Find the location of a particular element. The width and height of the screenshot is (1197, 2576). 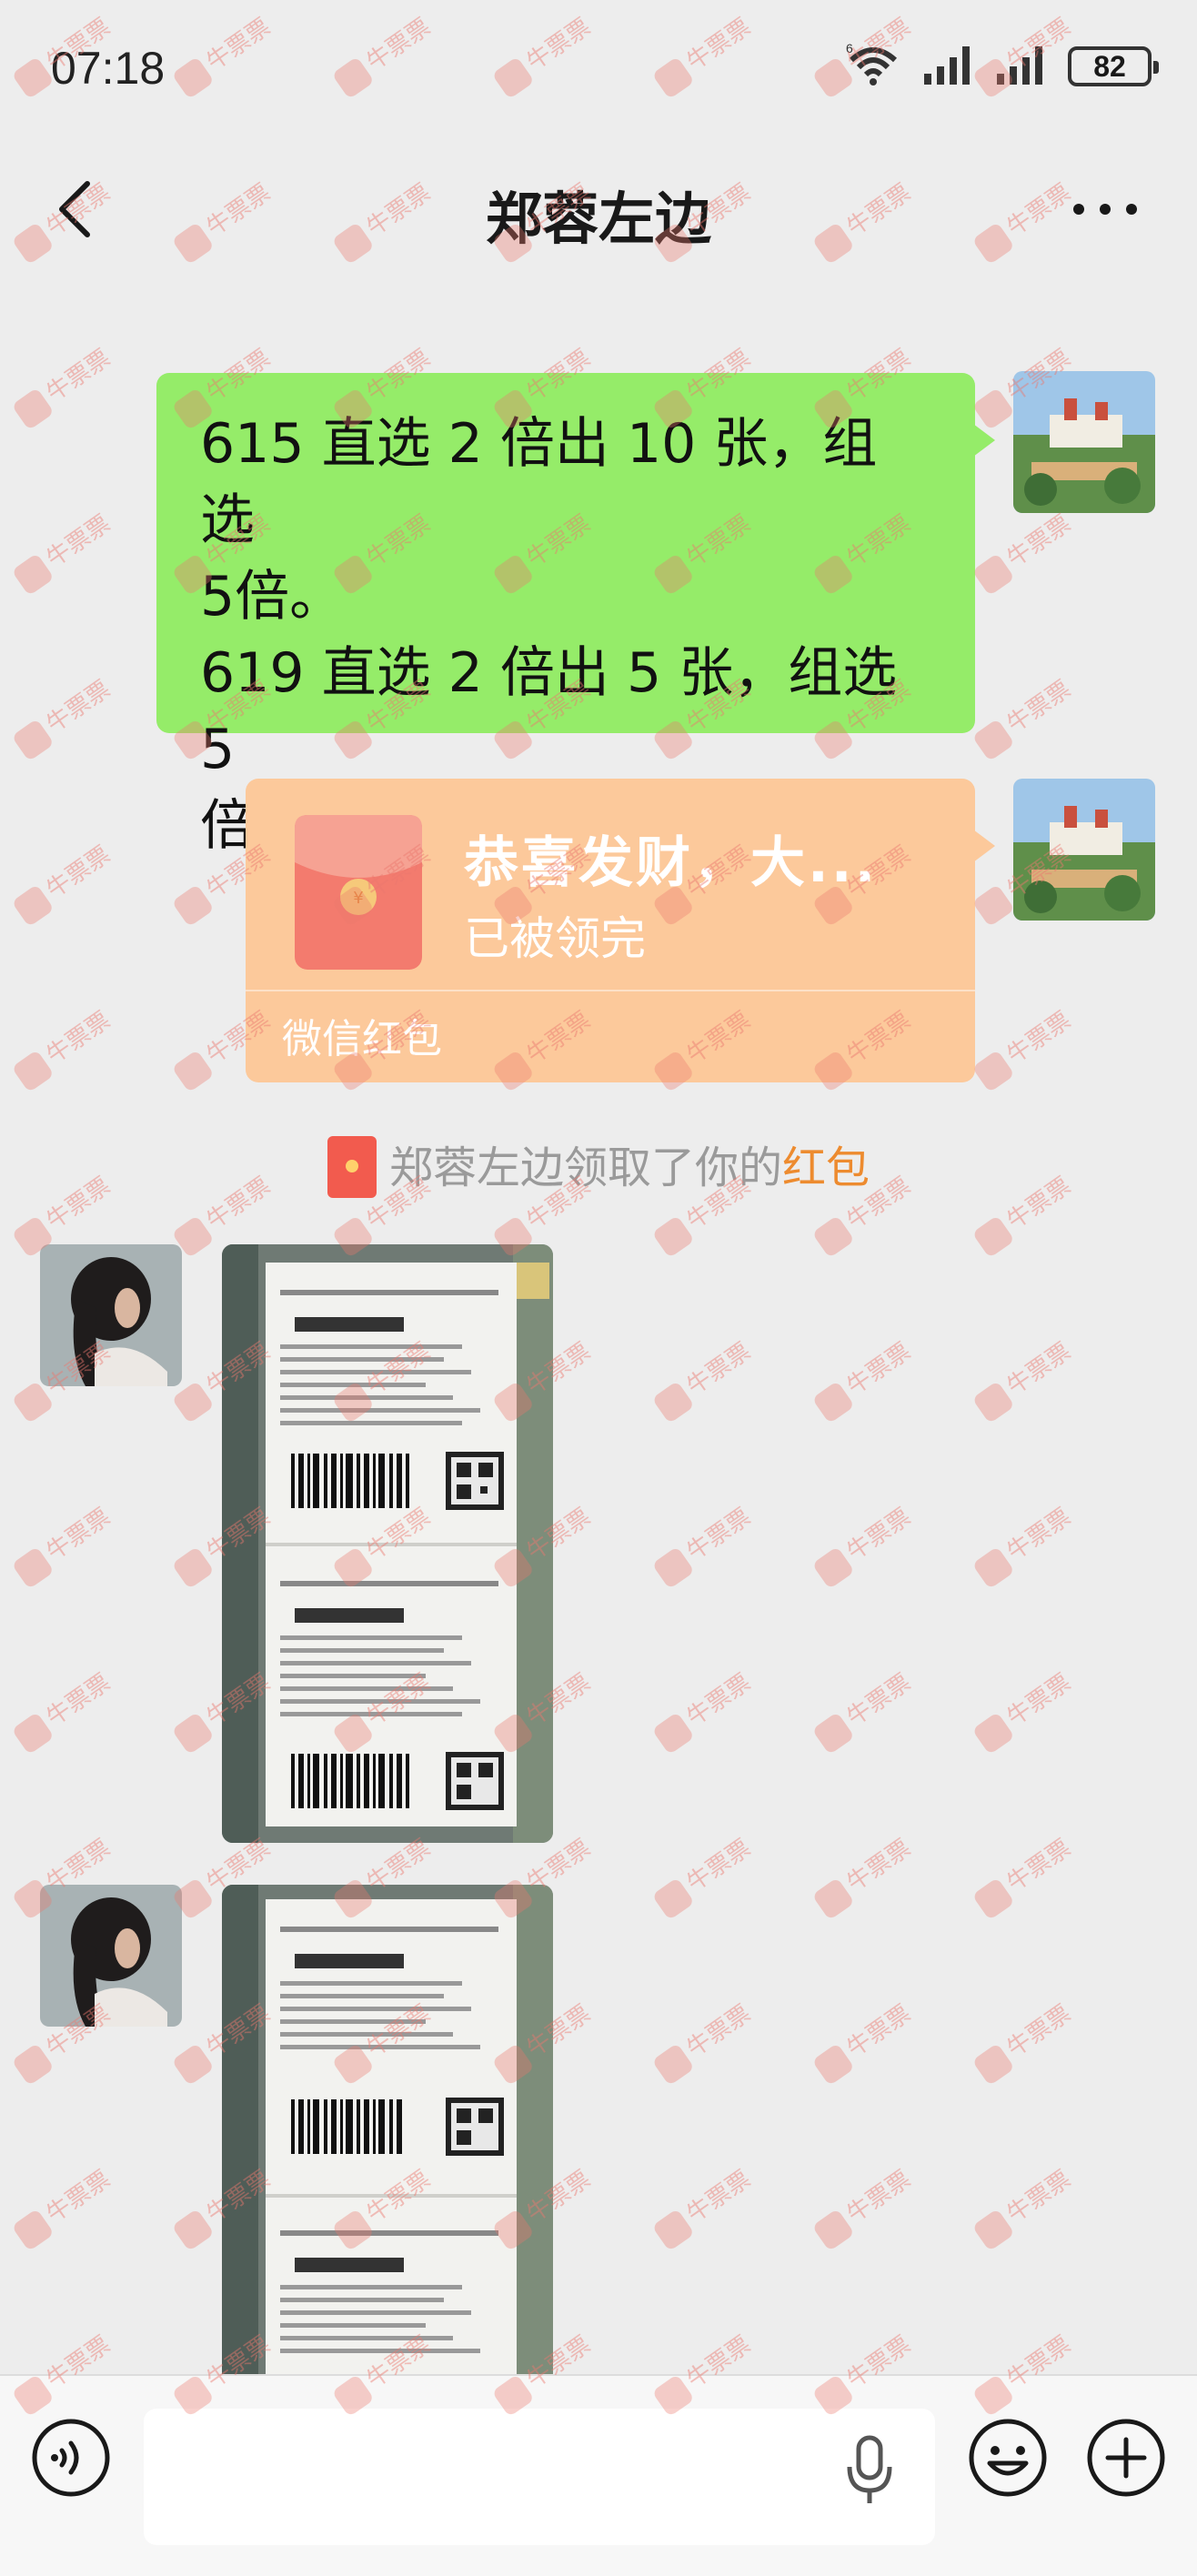

emoji-button is located at coordinates (1008, 2458).